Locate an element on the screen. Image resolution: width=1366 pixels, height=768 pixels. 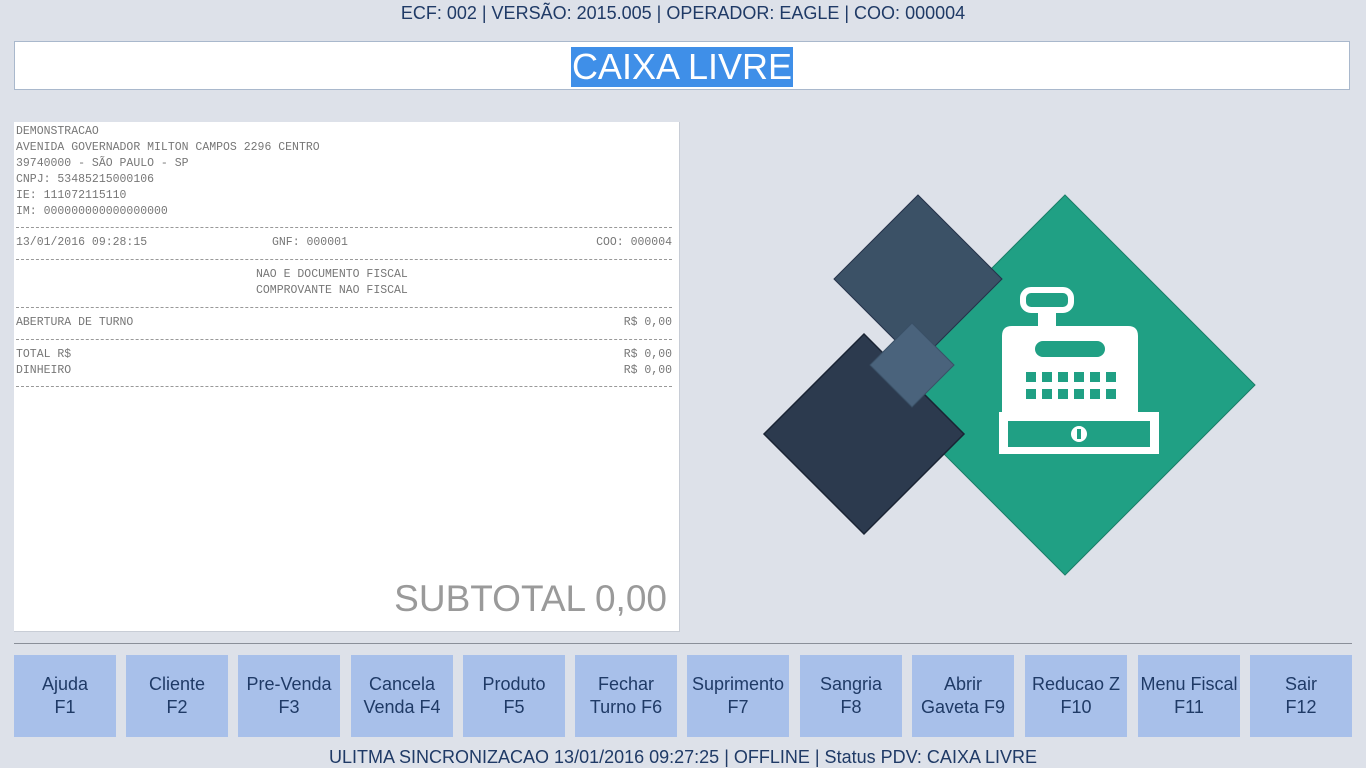
status-text: CAIXA LIVRE is located at coordinates (682, 66).